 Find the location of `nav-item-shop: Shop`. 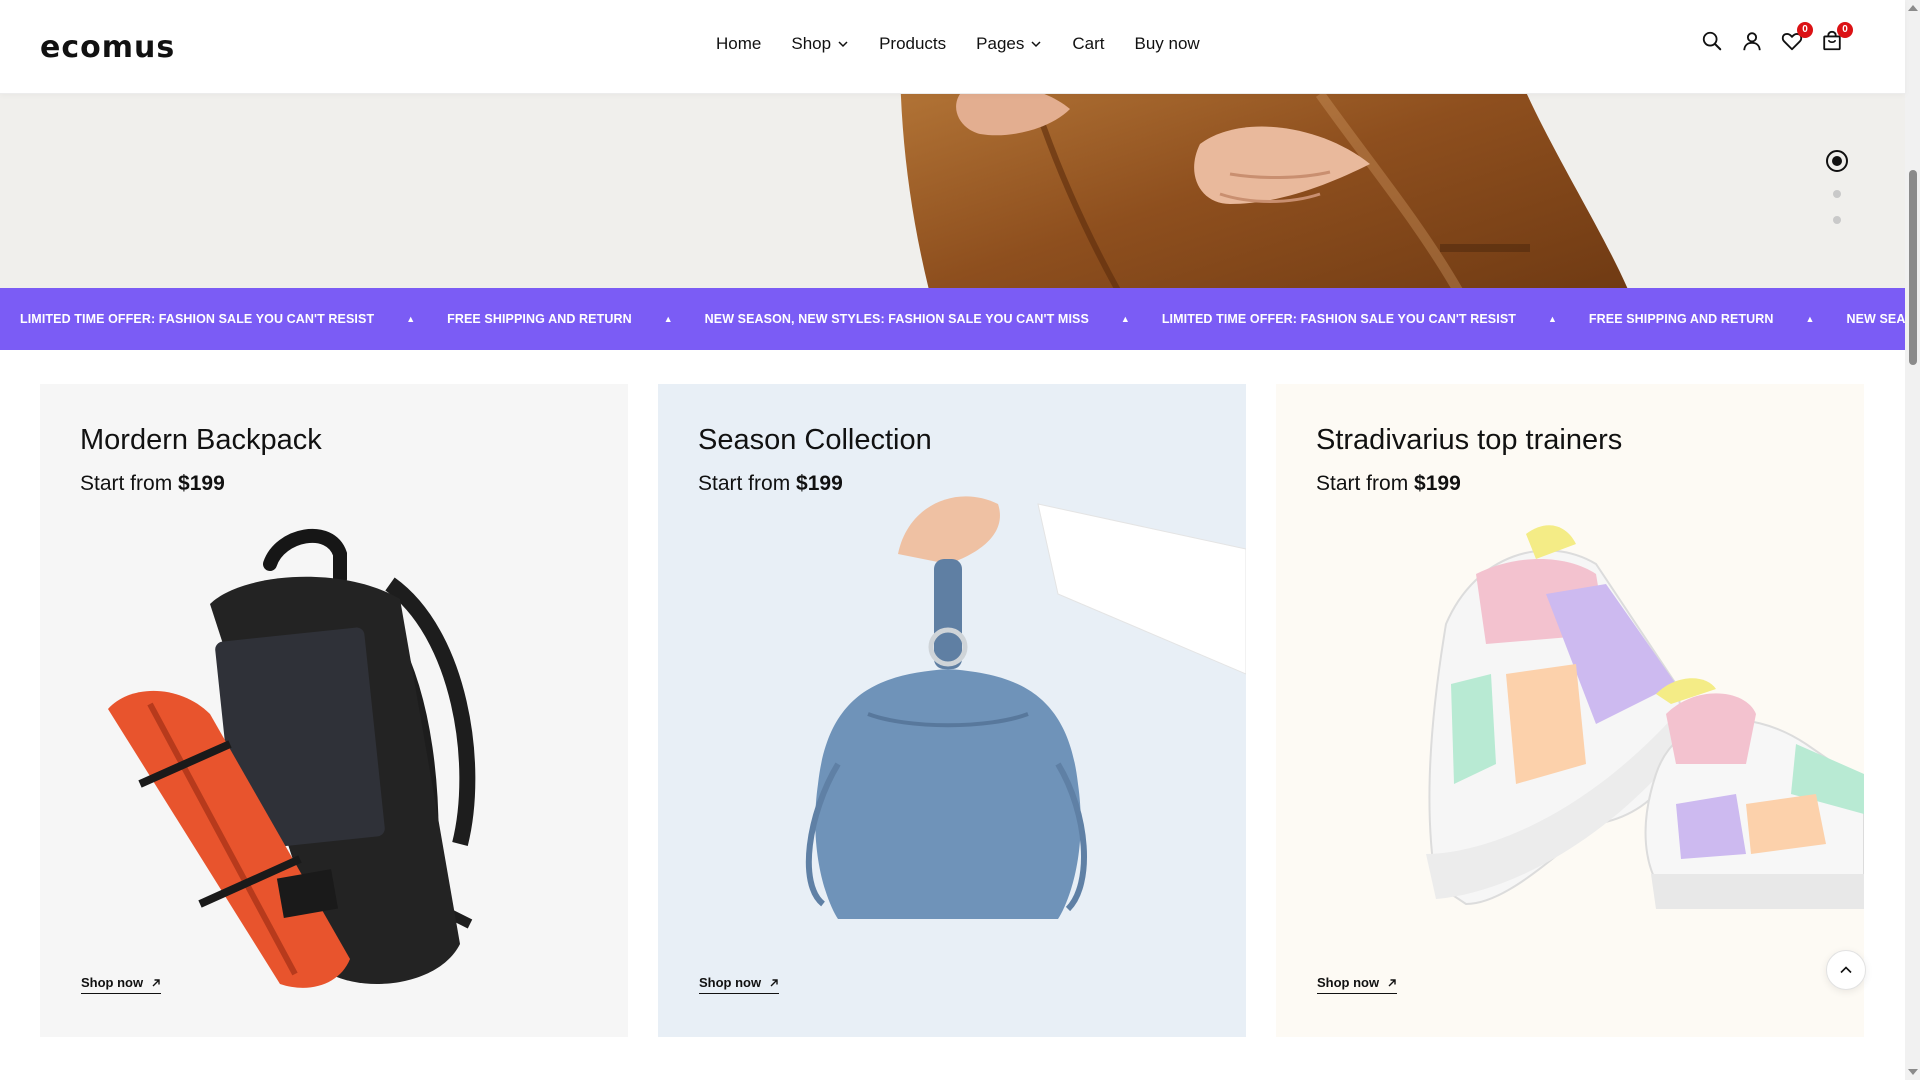

nav-item-shop: Shop is located at coordinates (820, 44).